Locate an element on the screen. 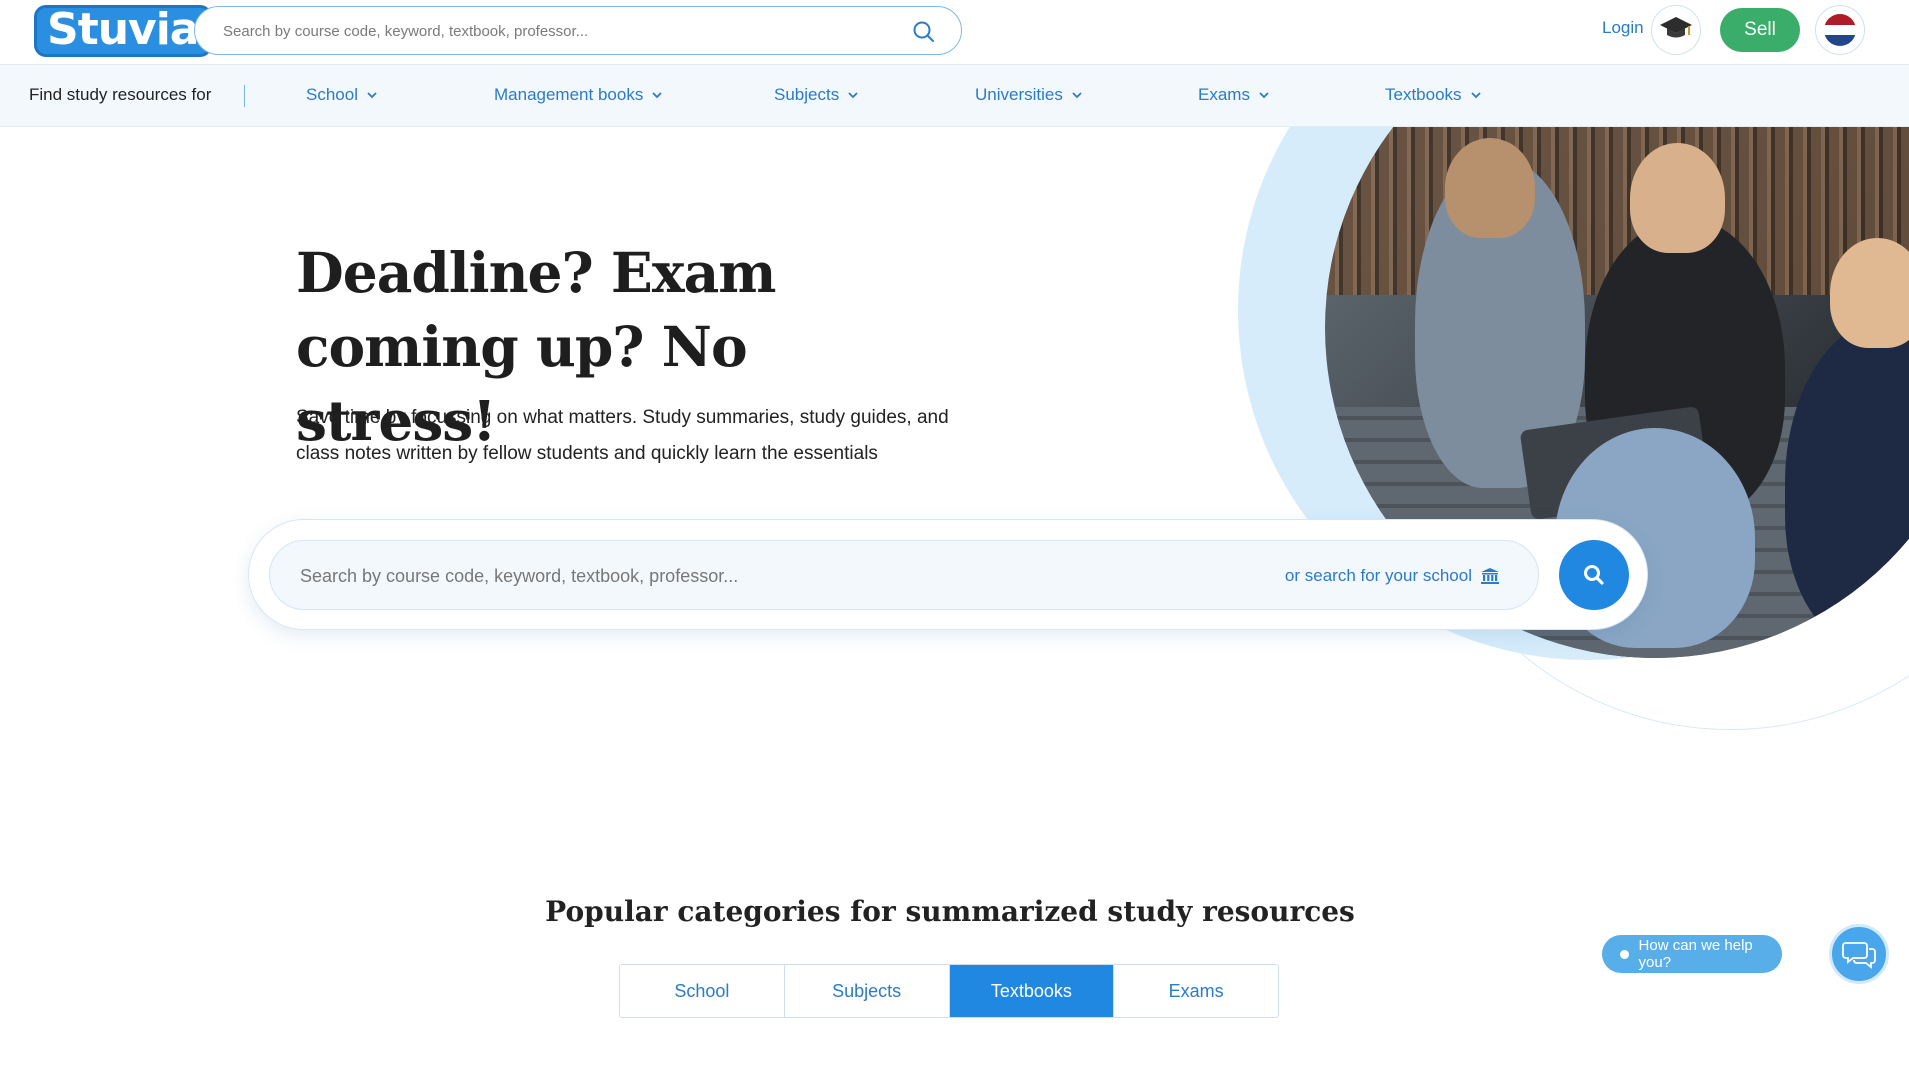 This screenshot has width=1909, height=1076. stuvia-logo: Stuvia is located at coordinates (123, 31).